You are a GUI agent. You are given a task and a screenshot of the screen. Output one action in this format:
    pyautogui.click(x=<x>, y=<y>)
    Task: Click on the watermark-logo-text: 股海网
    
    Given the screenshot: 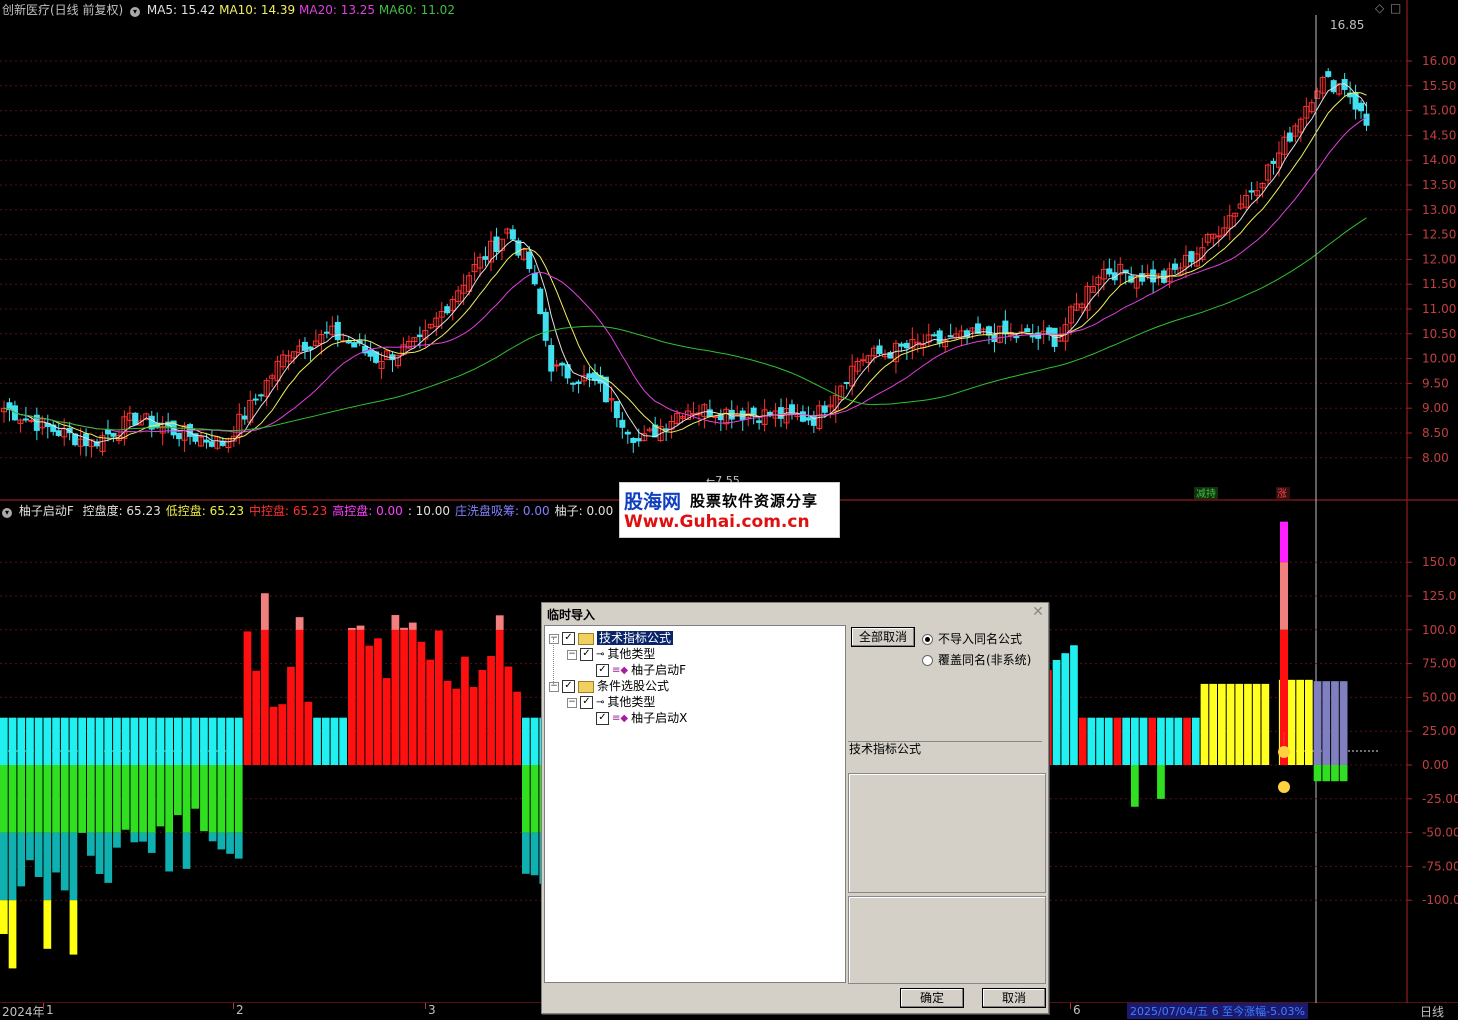 What is the action you would take?
    pyautogui.click(x=652, y=500)
    